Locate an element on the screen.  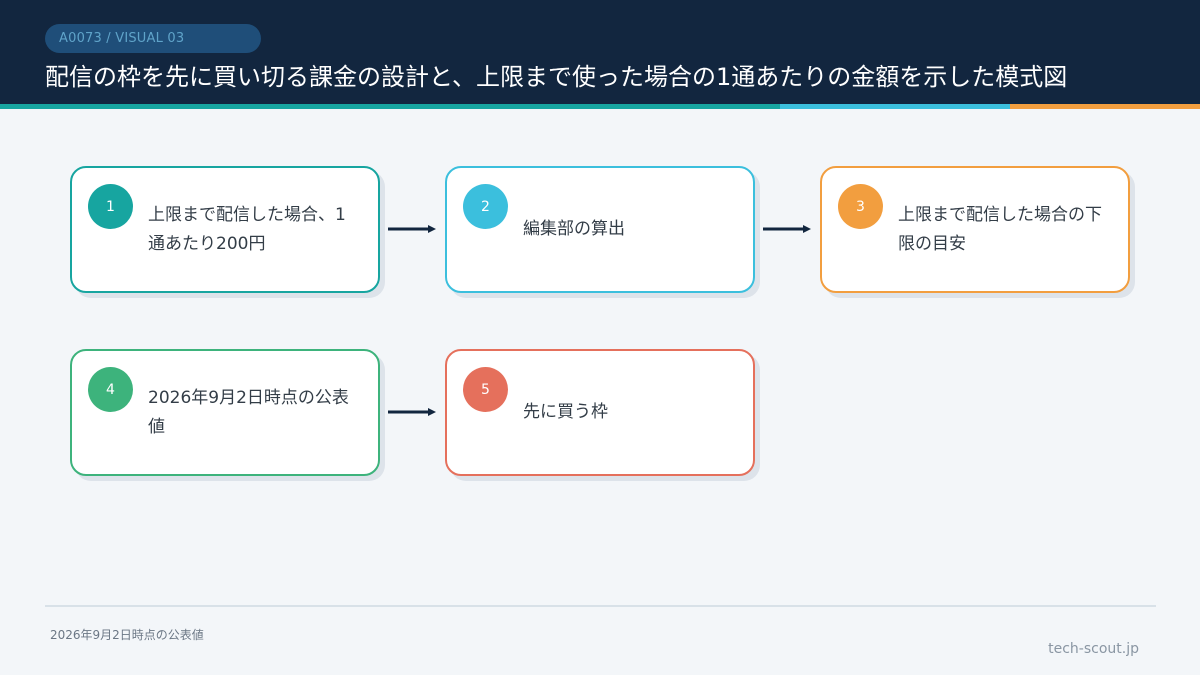
step-text: 先に買う枠 is located at coordinates (565, 412).